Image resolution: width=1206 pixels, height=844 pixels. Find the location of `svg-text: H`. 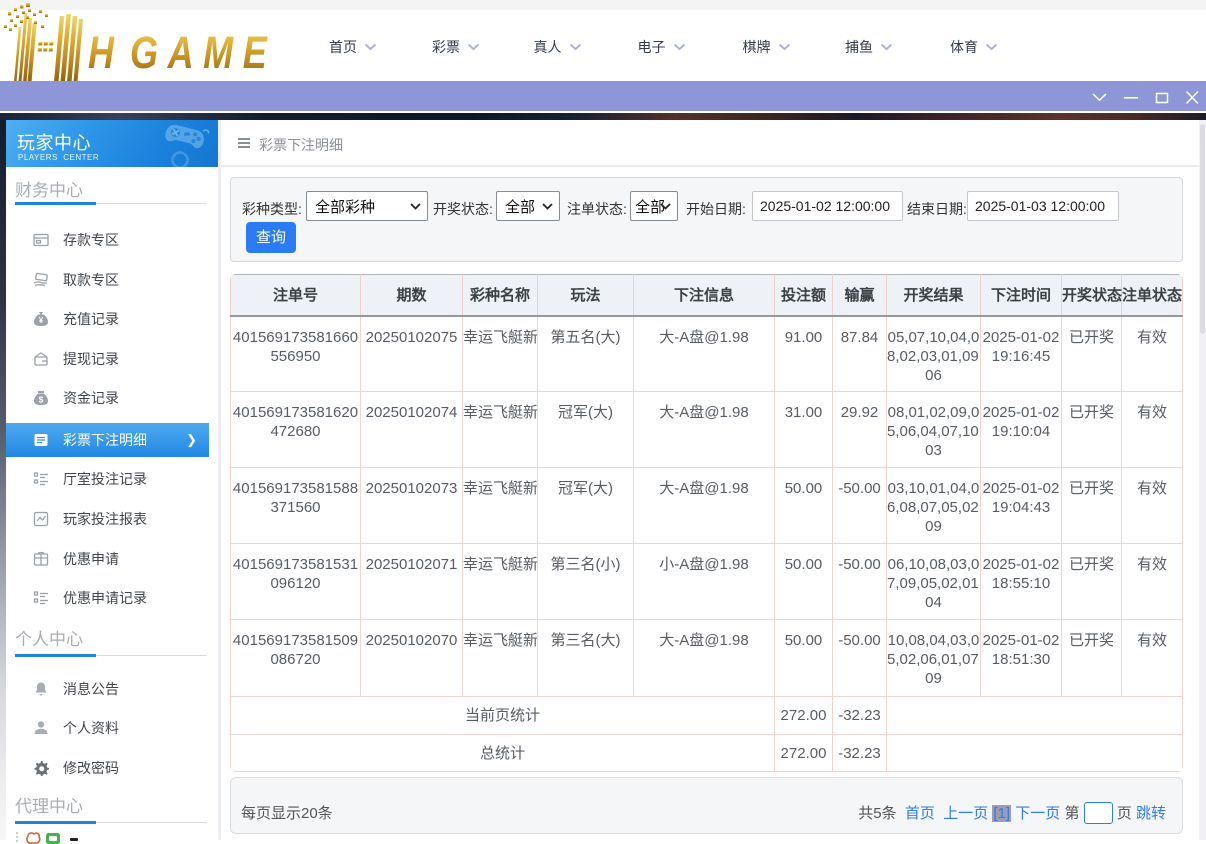

svg-text: H is located at coordinates (101, 52).